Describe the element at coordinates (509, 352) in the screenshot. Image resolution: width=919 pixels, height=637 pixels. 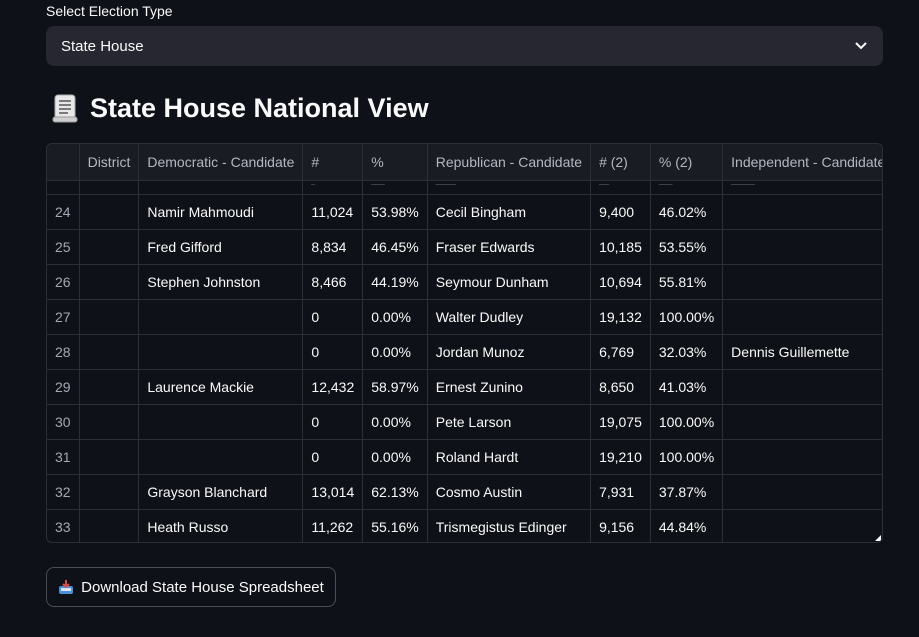
I see `rep-candidate-cell: Jordan Munoz` at that location.